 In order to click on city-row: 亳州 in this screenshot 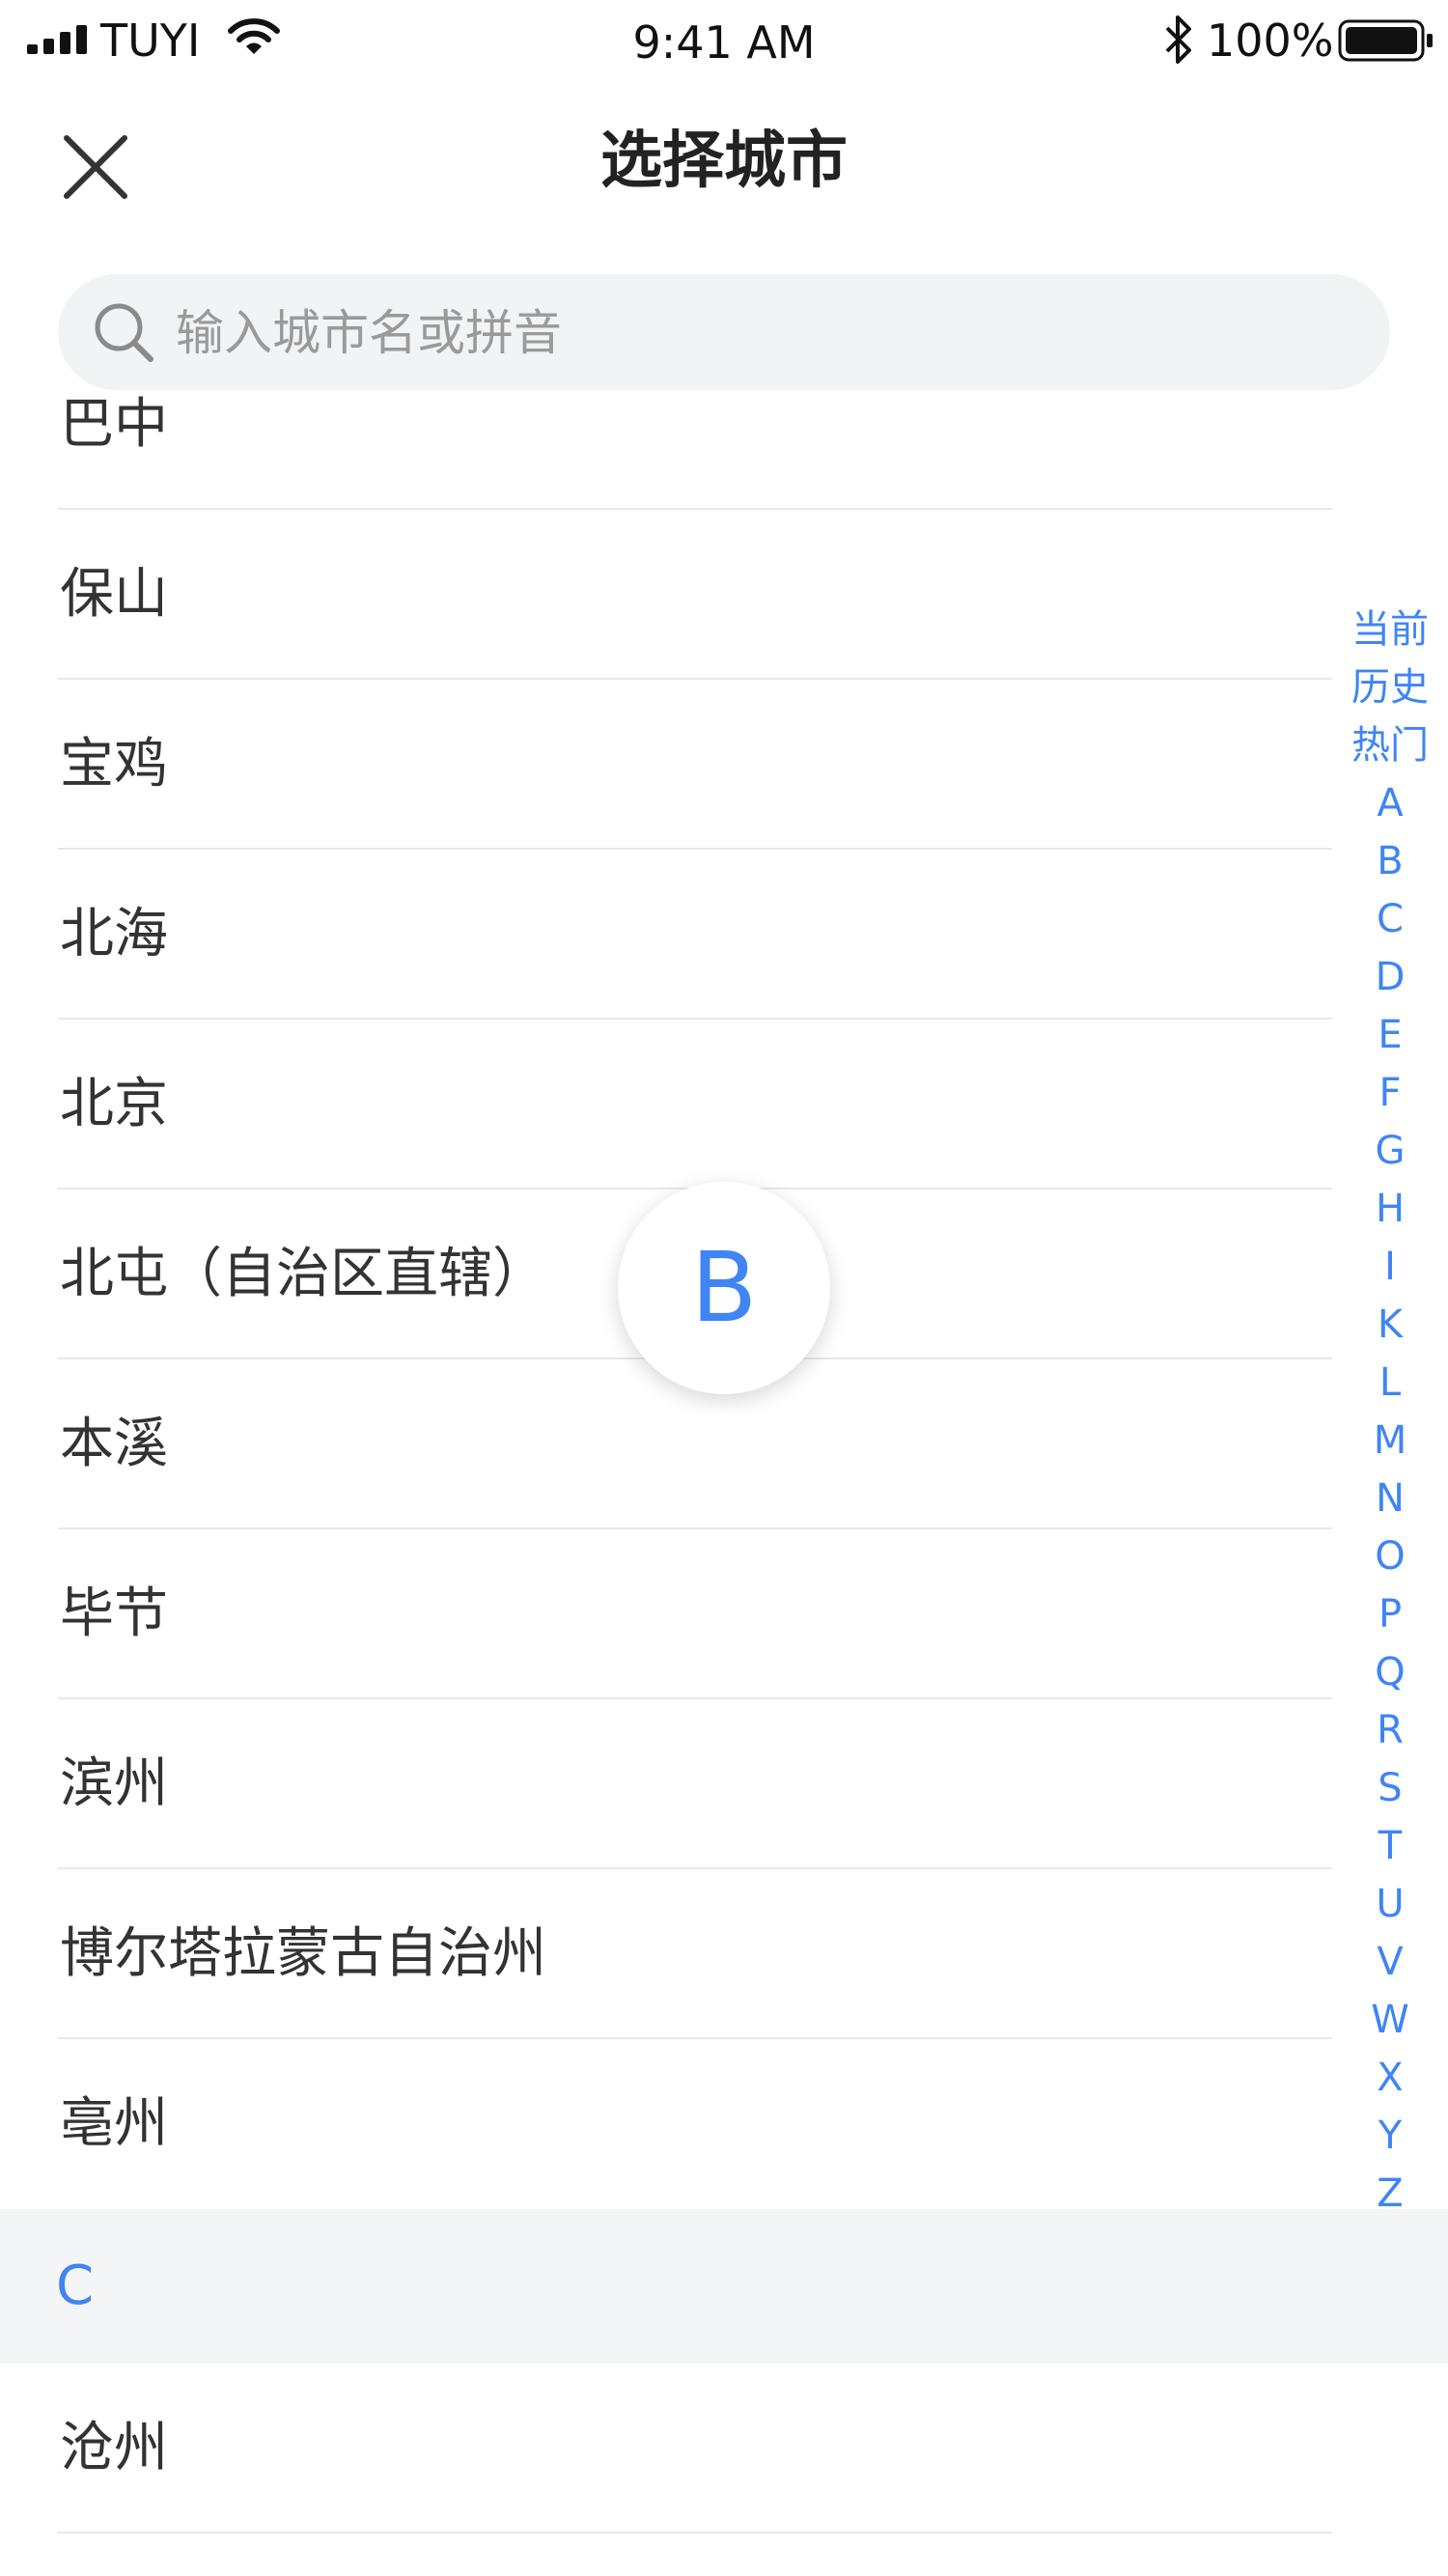, I will do `click(666, 2124)`.